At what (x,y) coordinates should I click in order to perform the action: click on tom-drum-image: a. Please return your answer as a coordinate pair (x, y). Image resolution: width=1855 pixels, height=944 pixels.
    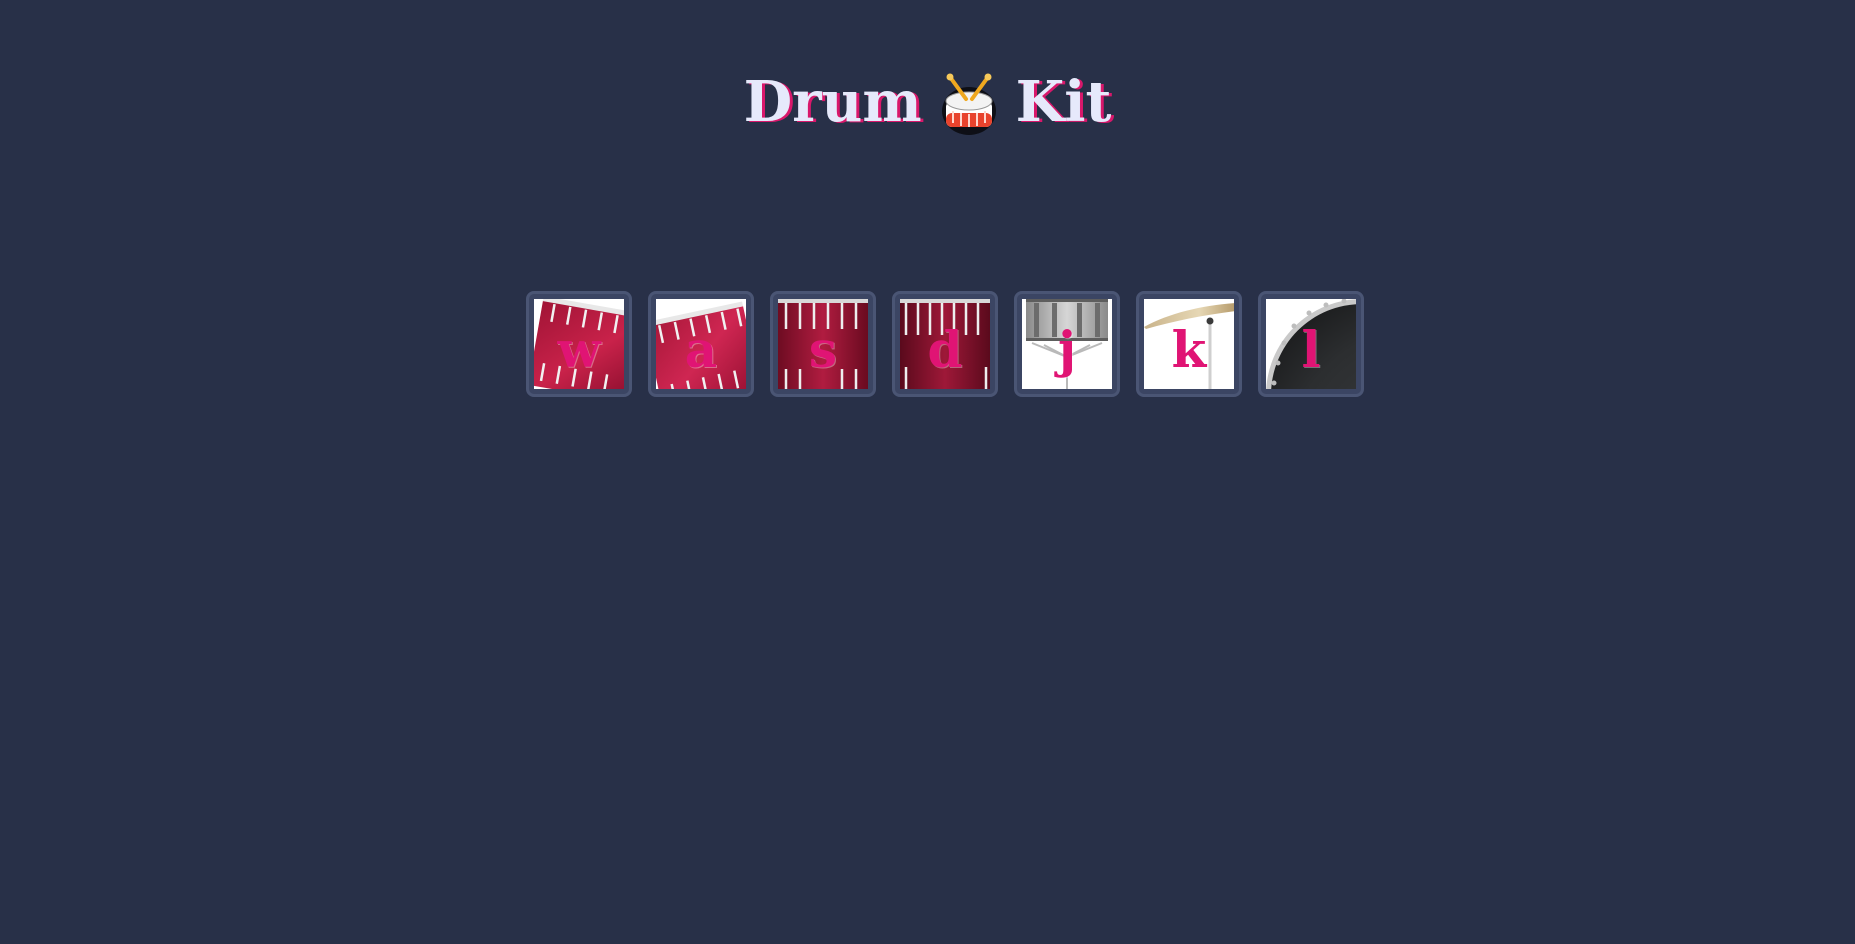
    Looking at the image, I should click on (701, 344).